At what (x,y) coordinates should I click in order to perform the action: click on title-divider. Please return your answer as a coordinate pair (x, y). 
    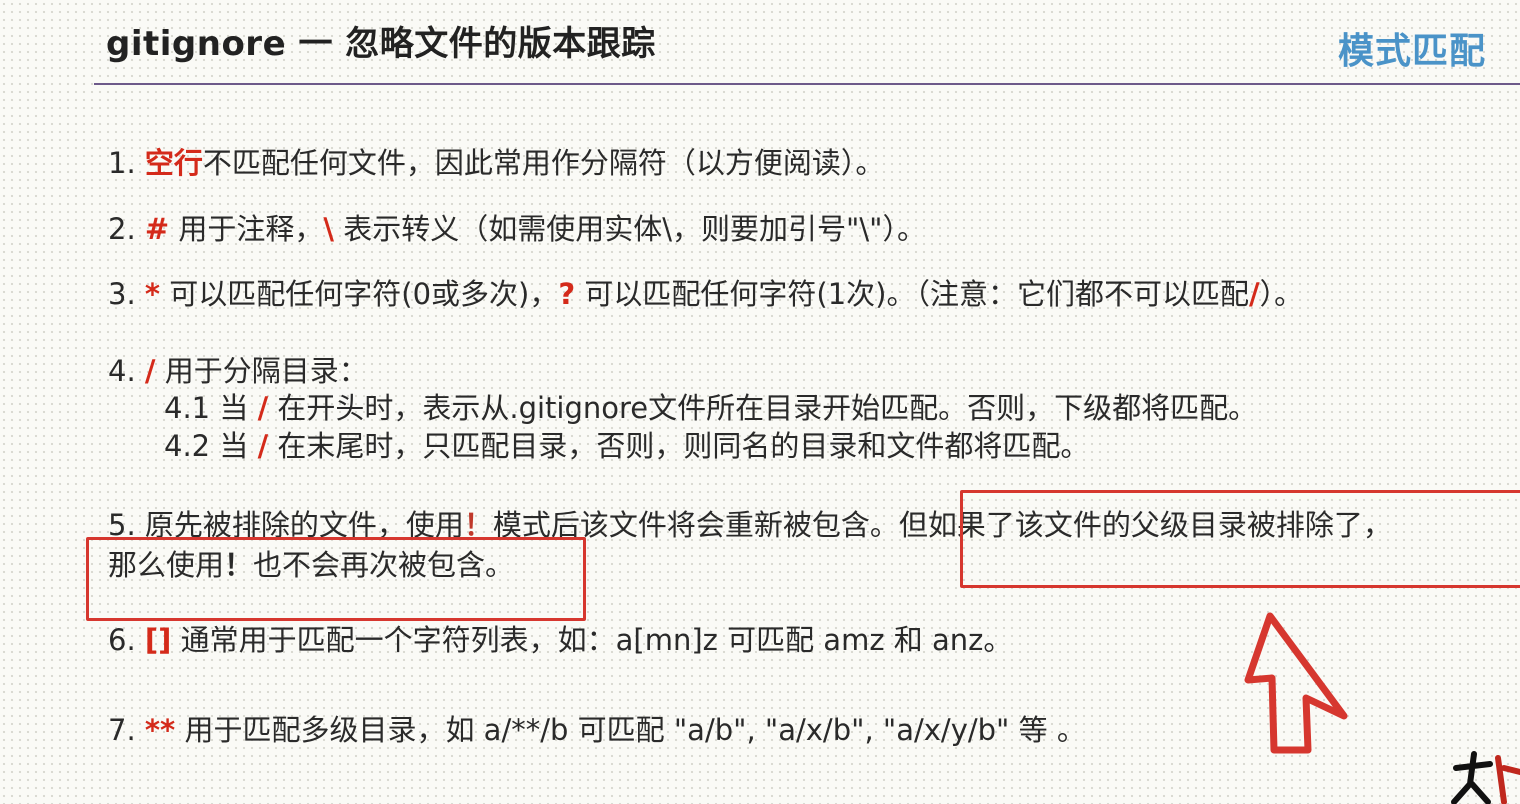
    Looking at the image, I should click on (807, 84).